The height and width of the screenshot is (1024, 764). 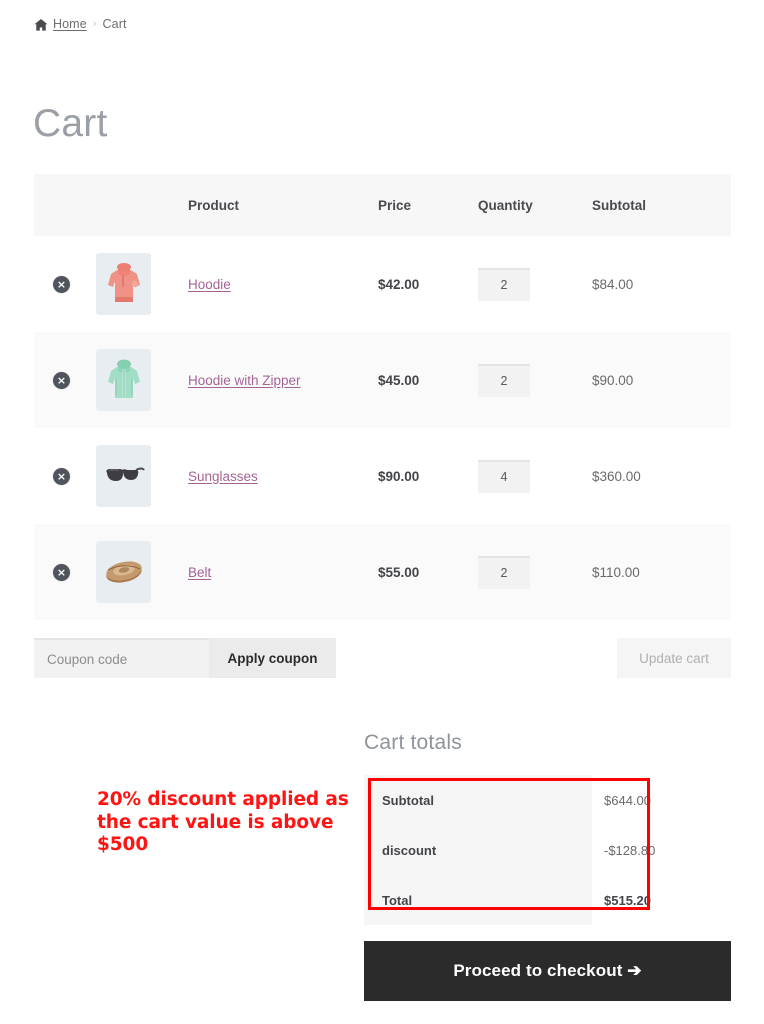 I want to click on coupon-code-input, so click(x=121, y=658).